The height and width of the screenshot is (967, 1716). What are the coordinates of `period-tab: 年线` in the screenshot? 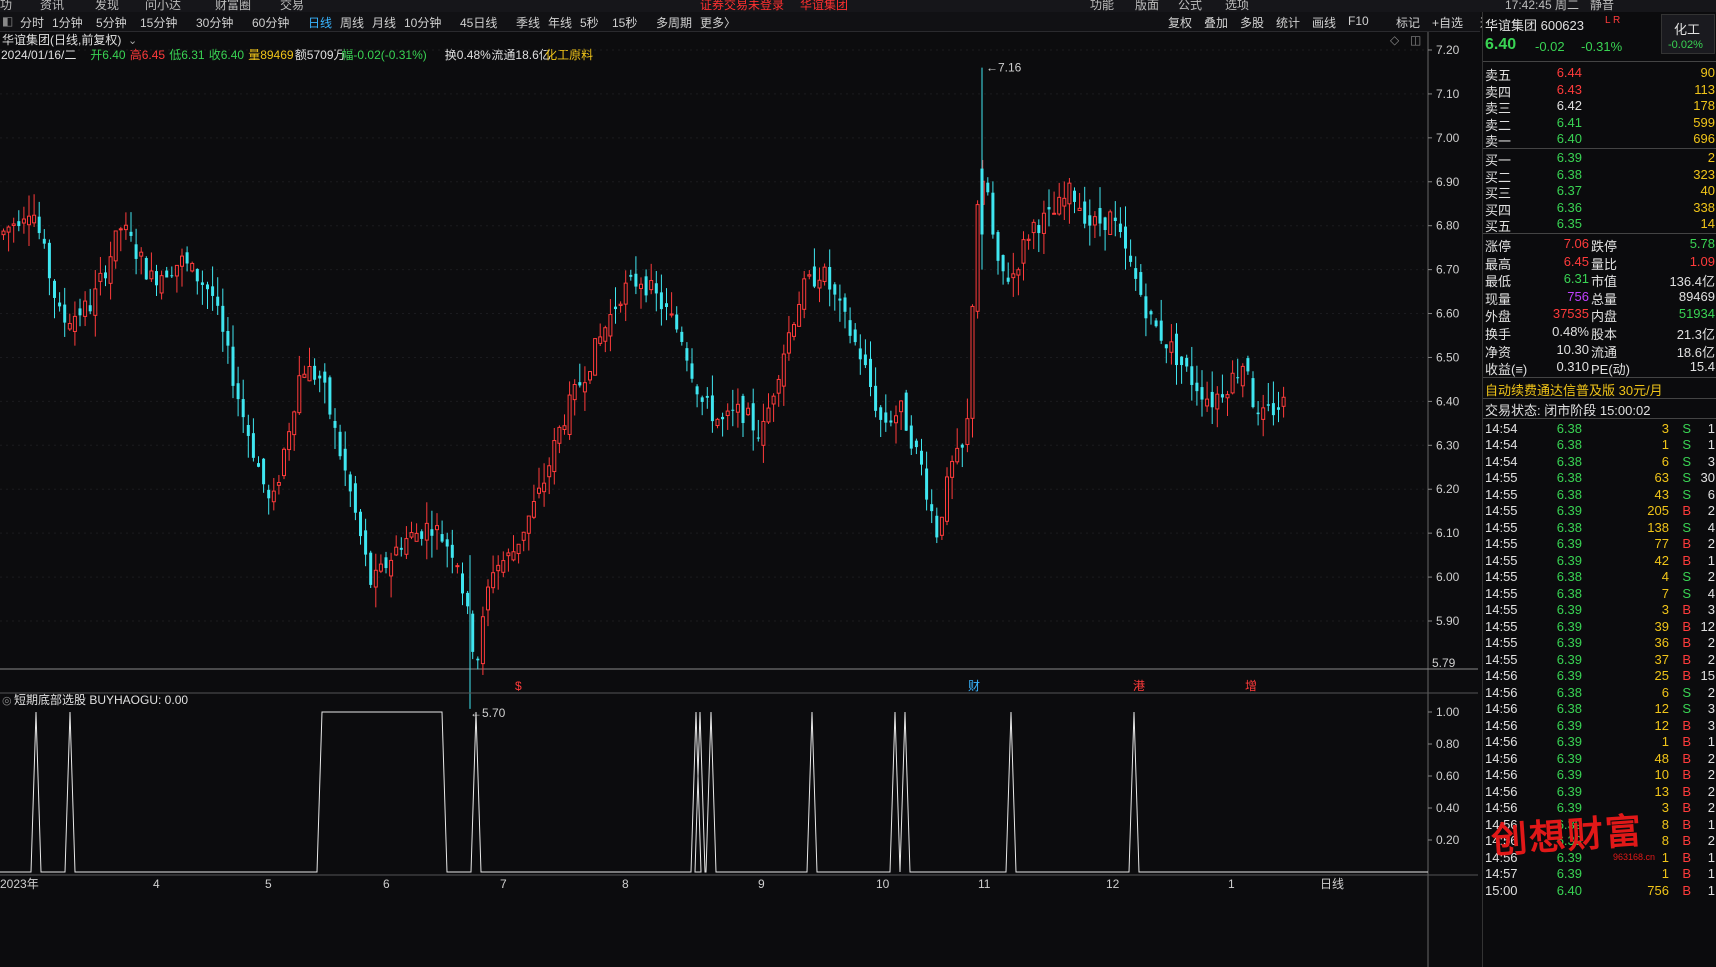 It's located at (560, 22).